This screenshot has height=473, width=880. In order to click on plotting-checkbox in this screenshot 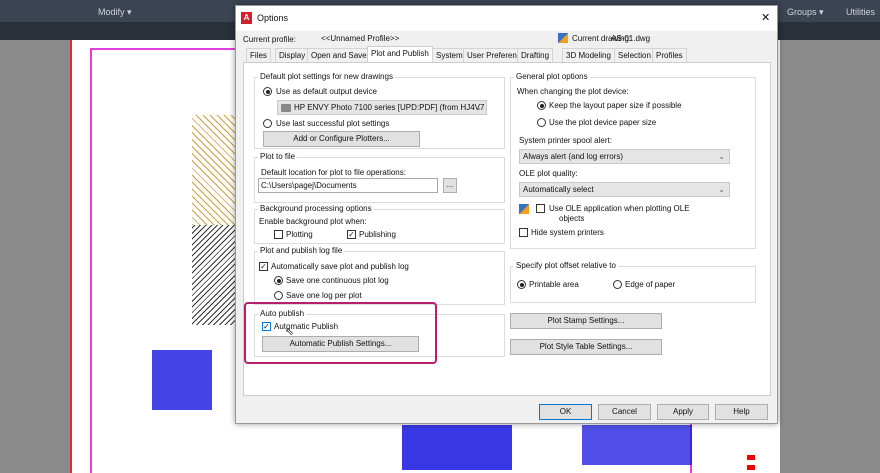, I will do `click(278, 234)`.